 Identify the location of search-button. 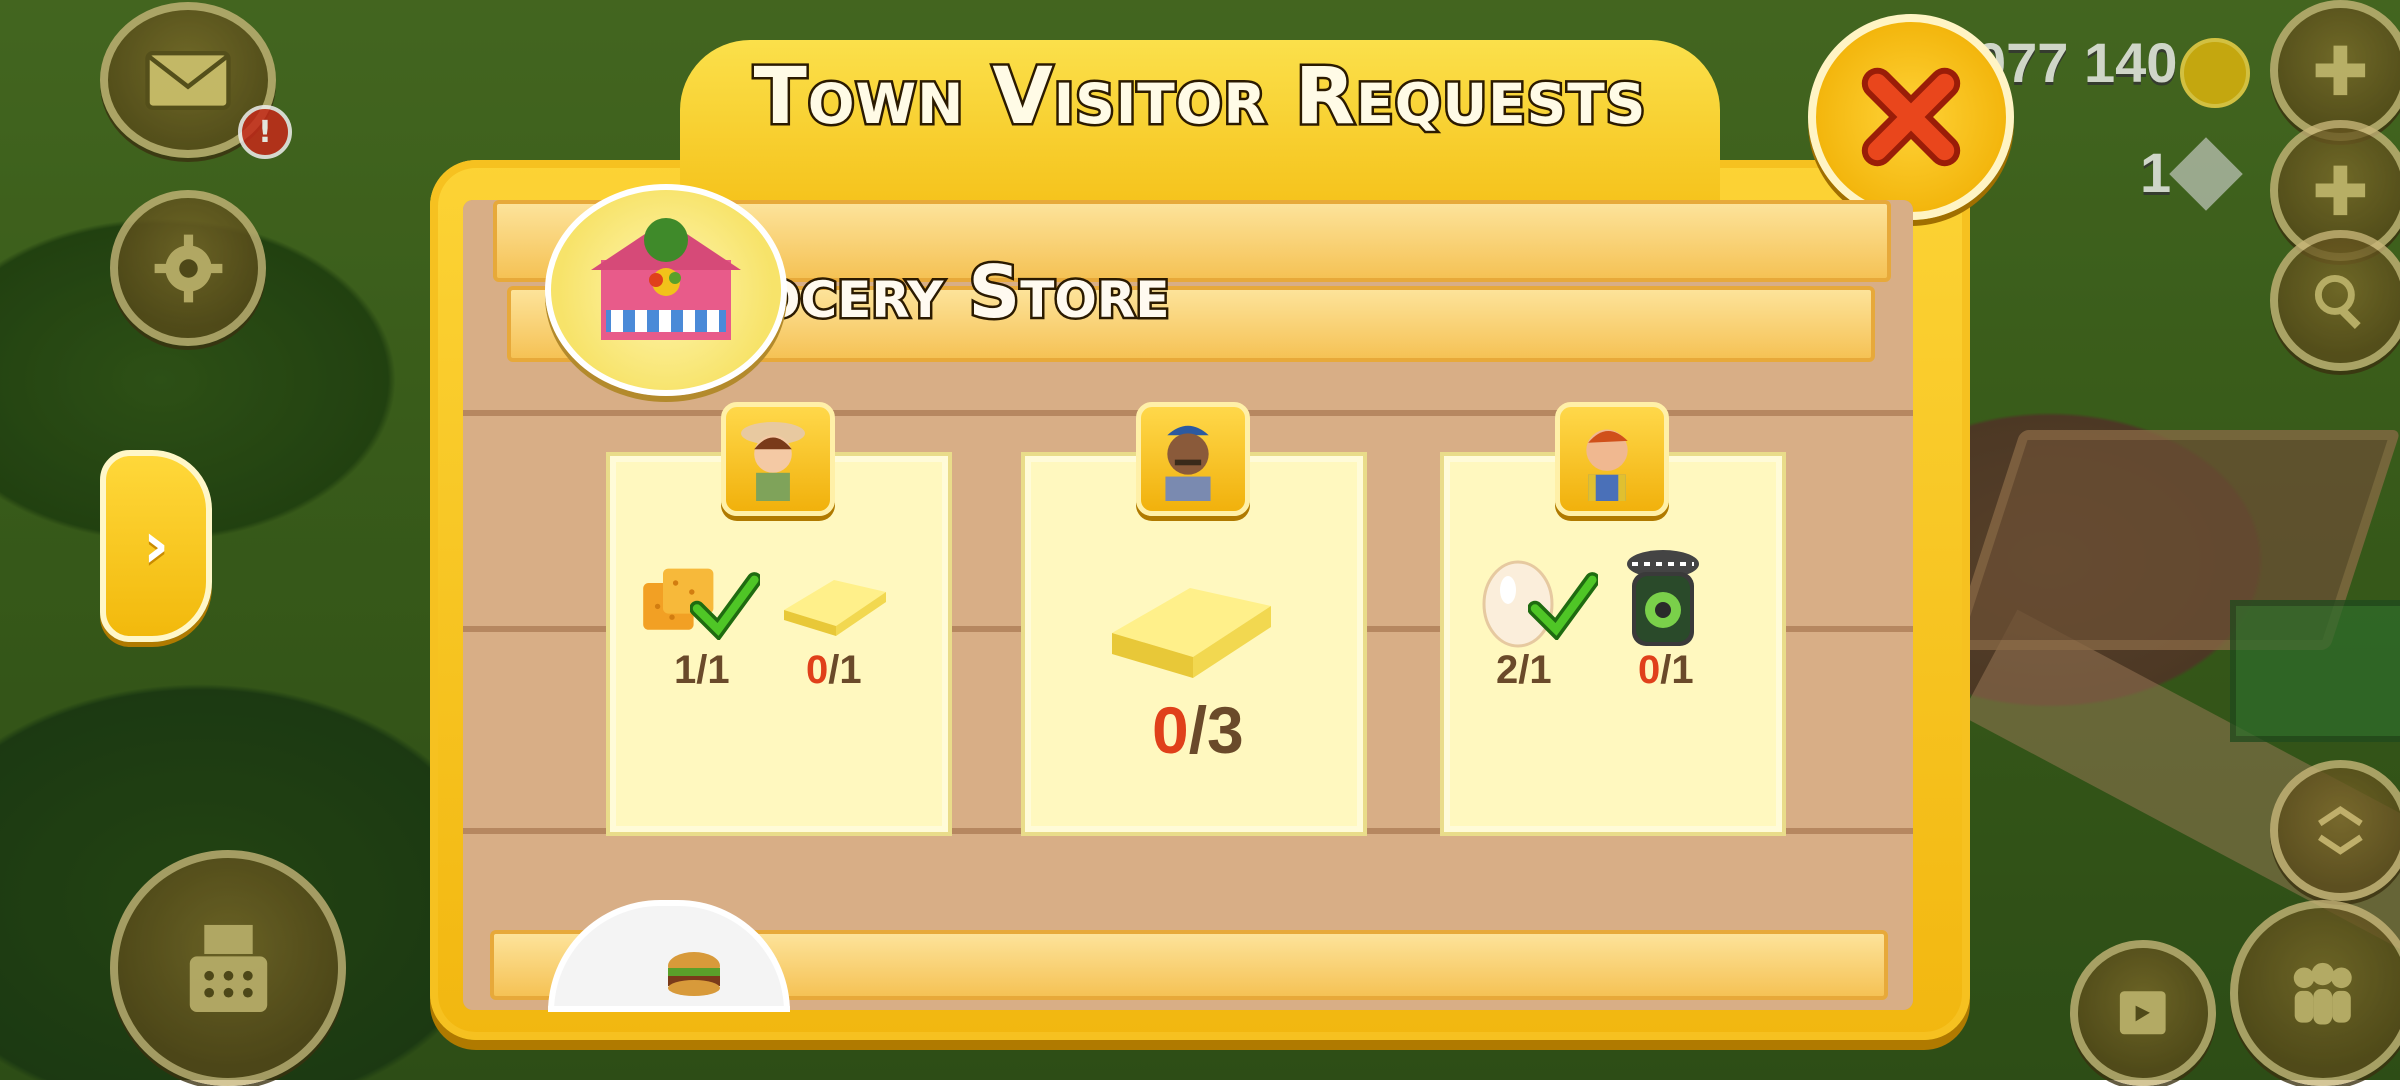
(2335, 300).